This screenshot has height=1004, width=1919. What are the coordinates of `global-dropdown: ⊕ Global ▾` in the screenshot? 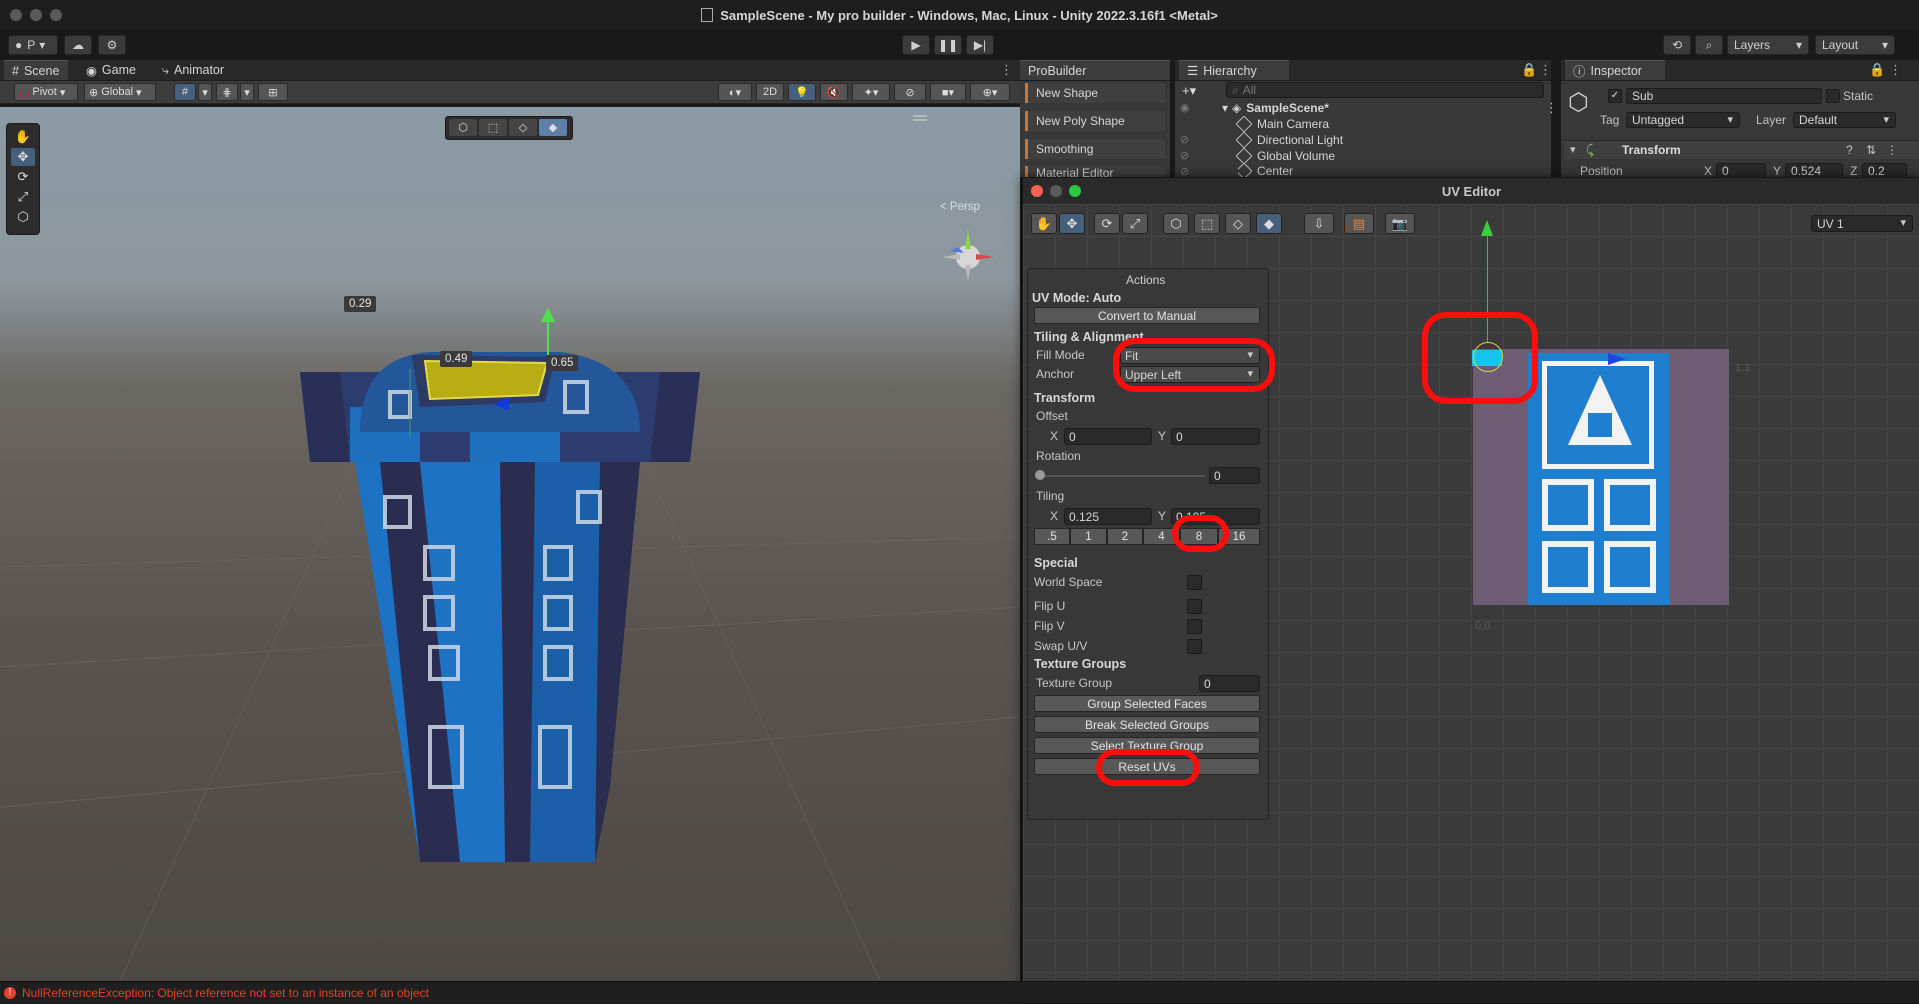 It's located at (120, 92).